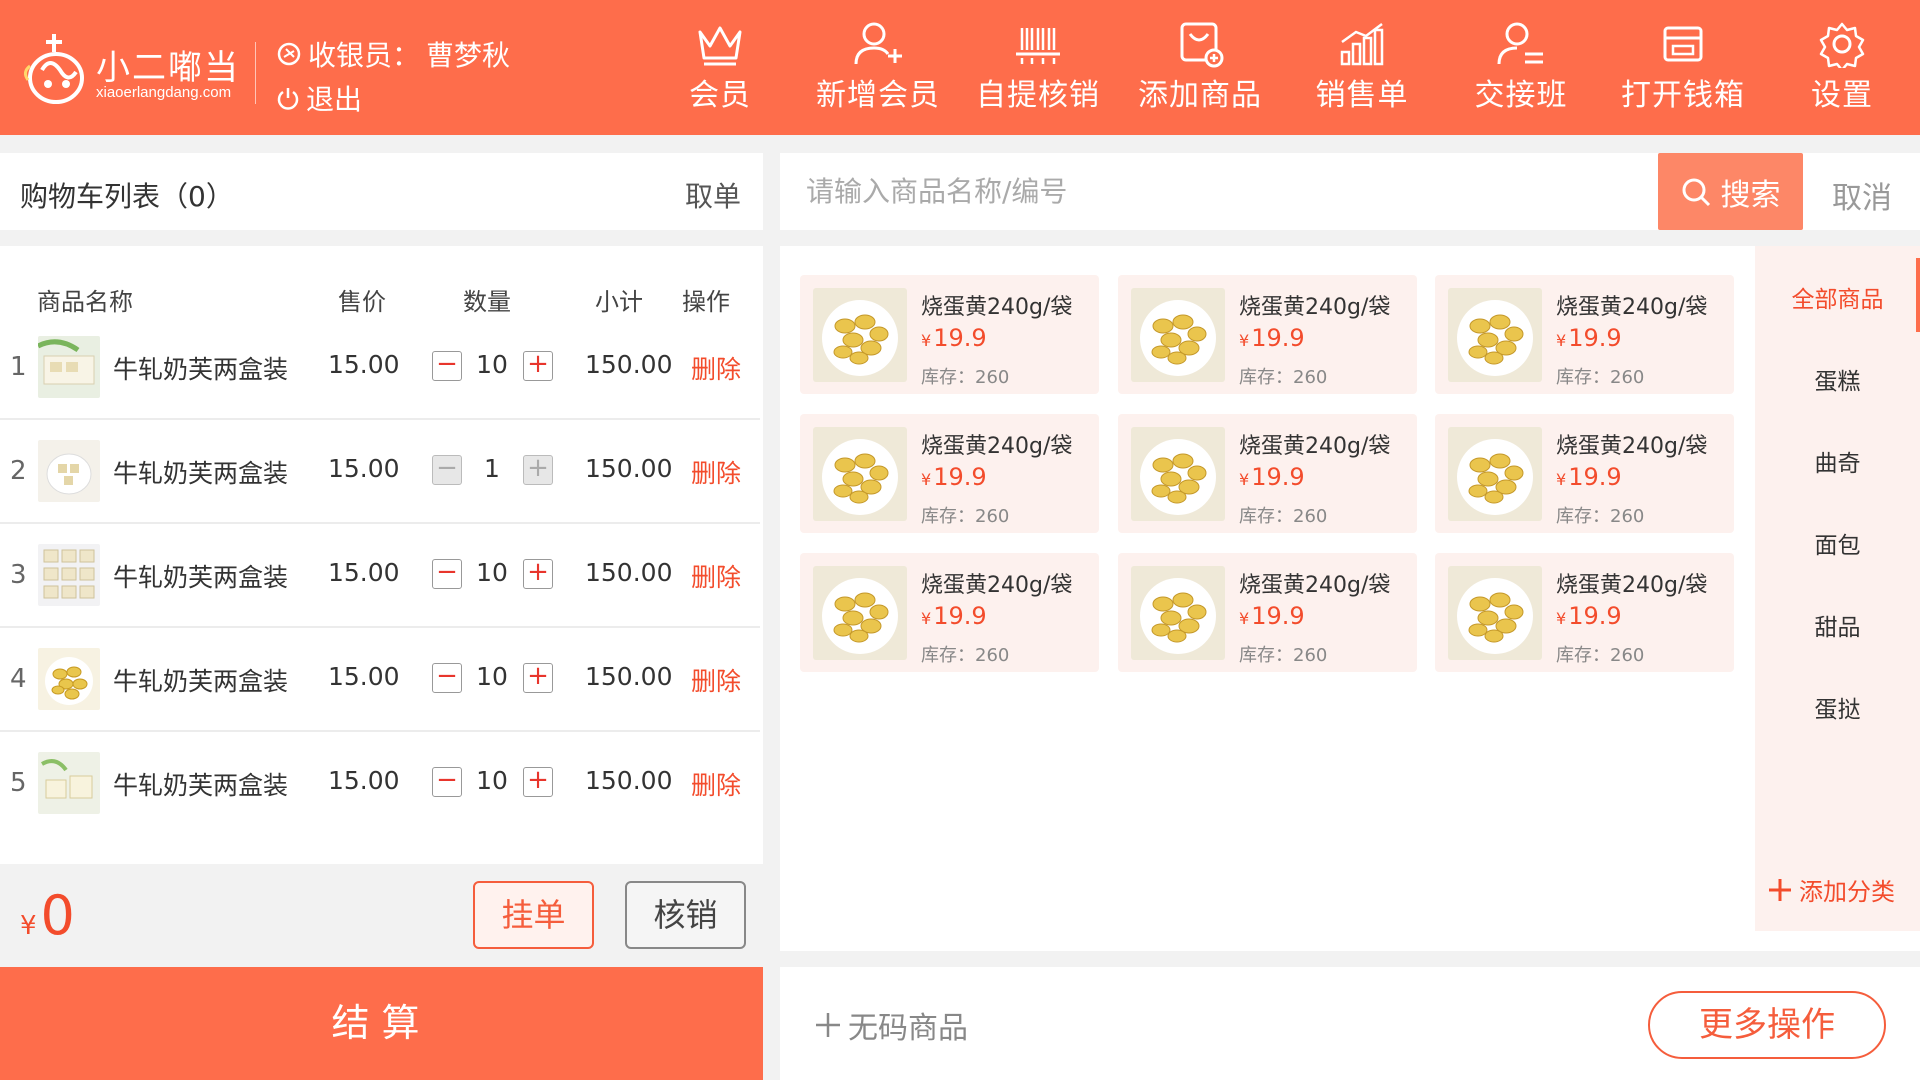 This screenshot has height=1080, width=1920. What do you see at coordinates (720, 95) in the screenshot?
I see `nav-member-label: 会员` at bounding box center [720, 95].